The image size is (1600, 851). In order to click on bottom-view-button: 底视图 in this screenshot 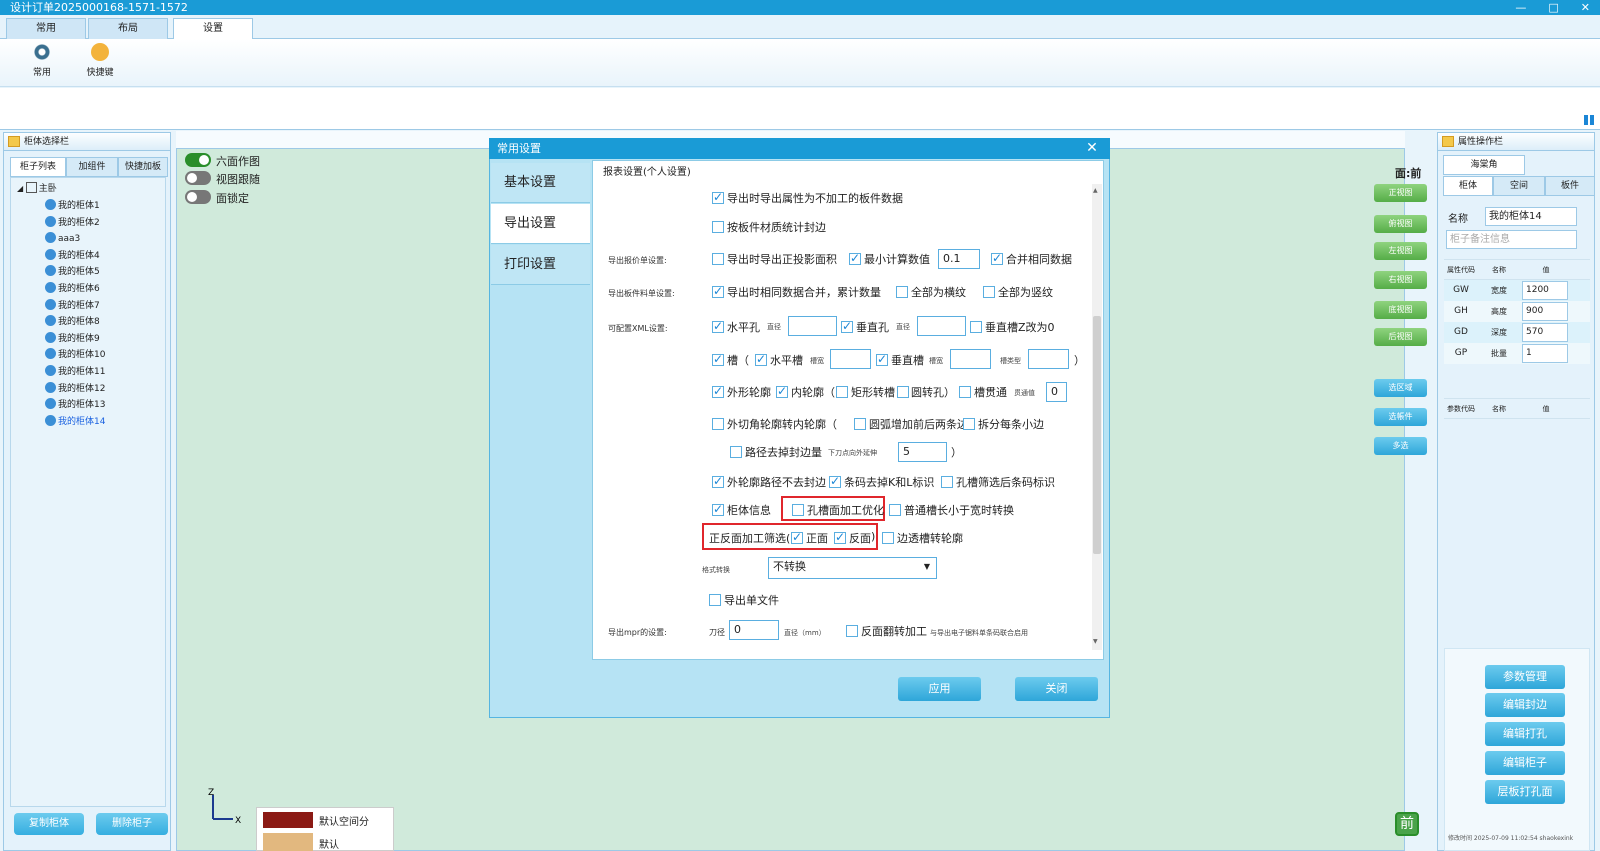, I will do `click(1400, 310)`.